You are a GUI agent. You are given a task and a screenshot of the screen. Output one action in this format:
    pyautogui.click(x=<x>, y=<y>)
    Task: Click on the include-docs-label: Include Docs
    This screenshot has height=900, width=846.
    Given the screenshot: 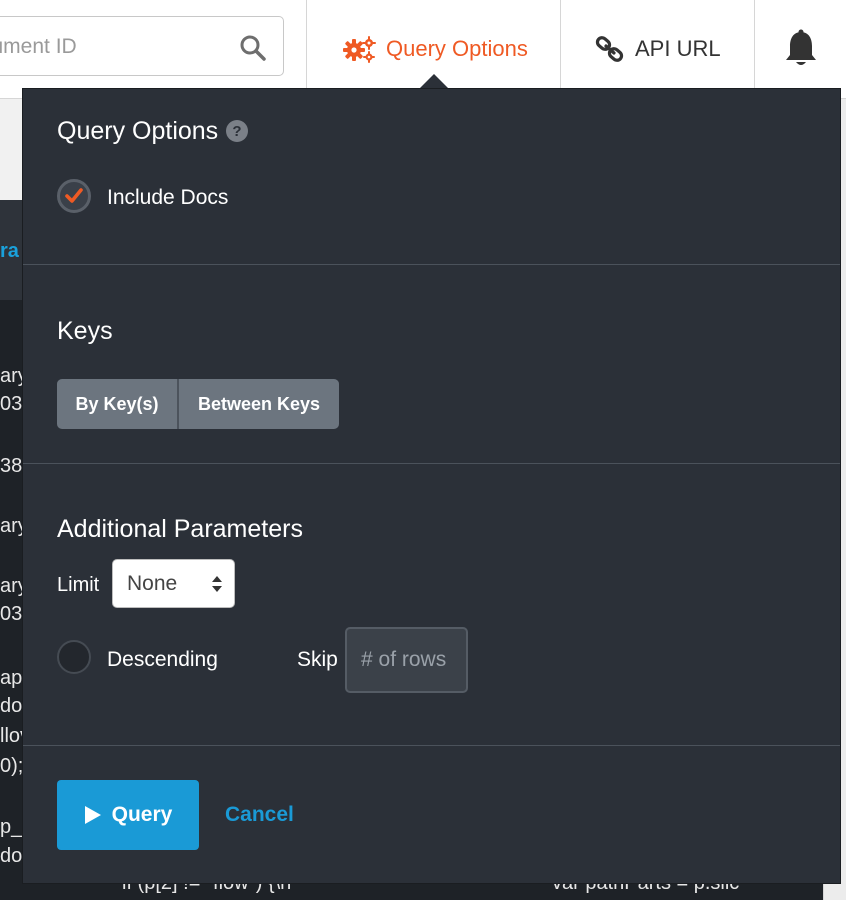 What is the action you would take?
    pyautogui.click(x=167, y=198)
    